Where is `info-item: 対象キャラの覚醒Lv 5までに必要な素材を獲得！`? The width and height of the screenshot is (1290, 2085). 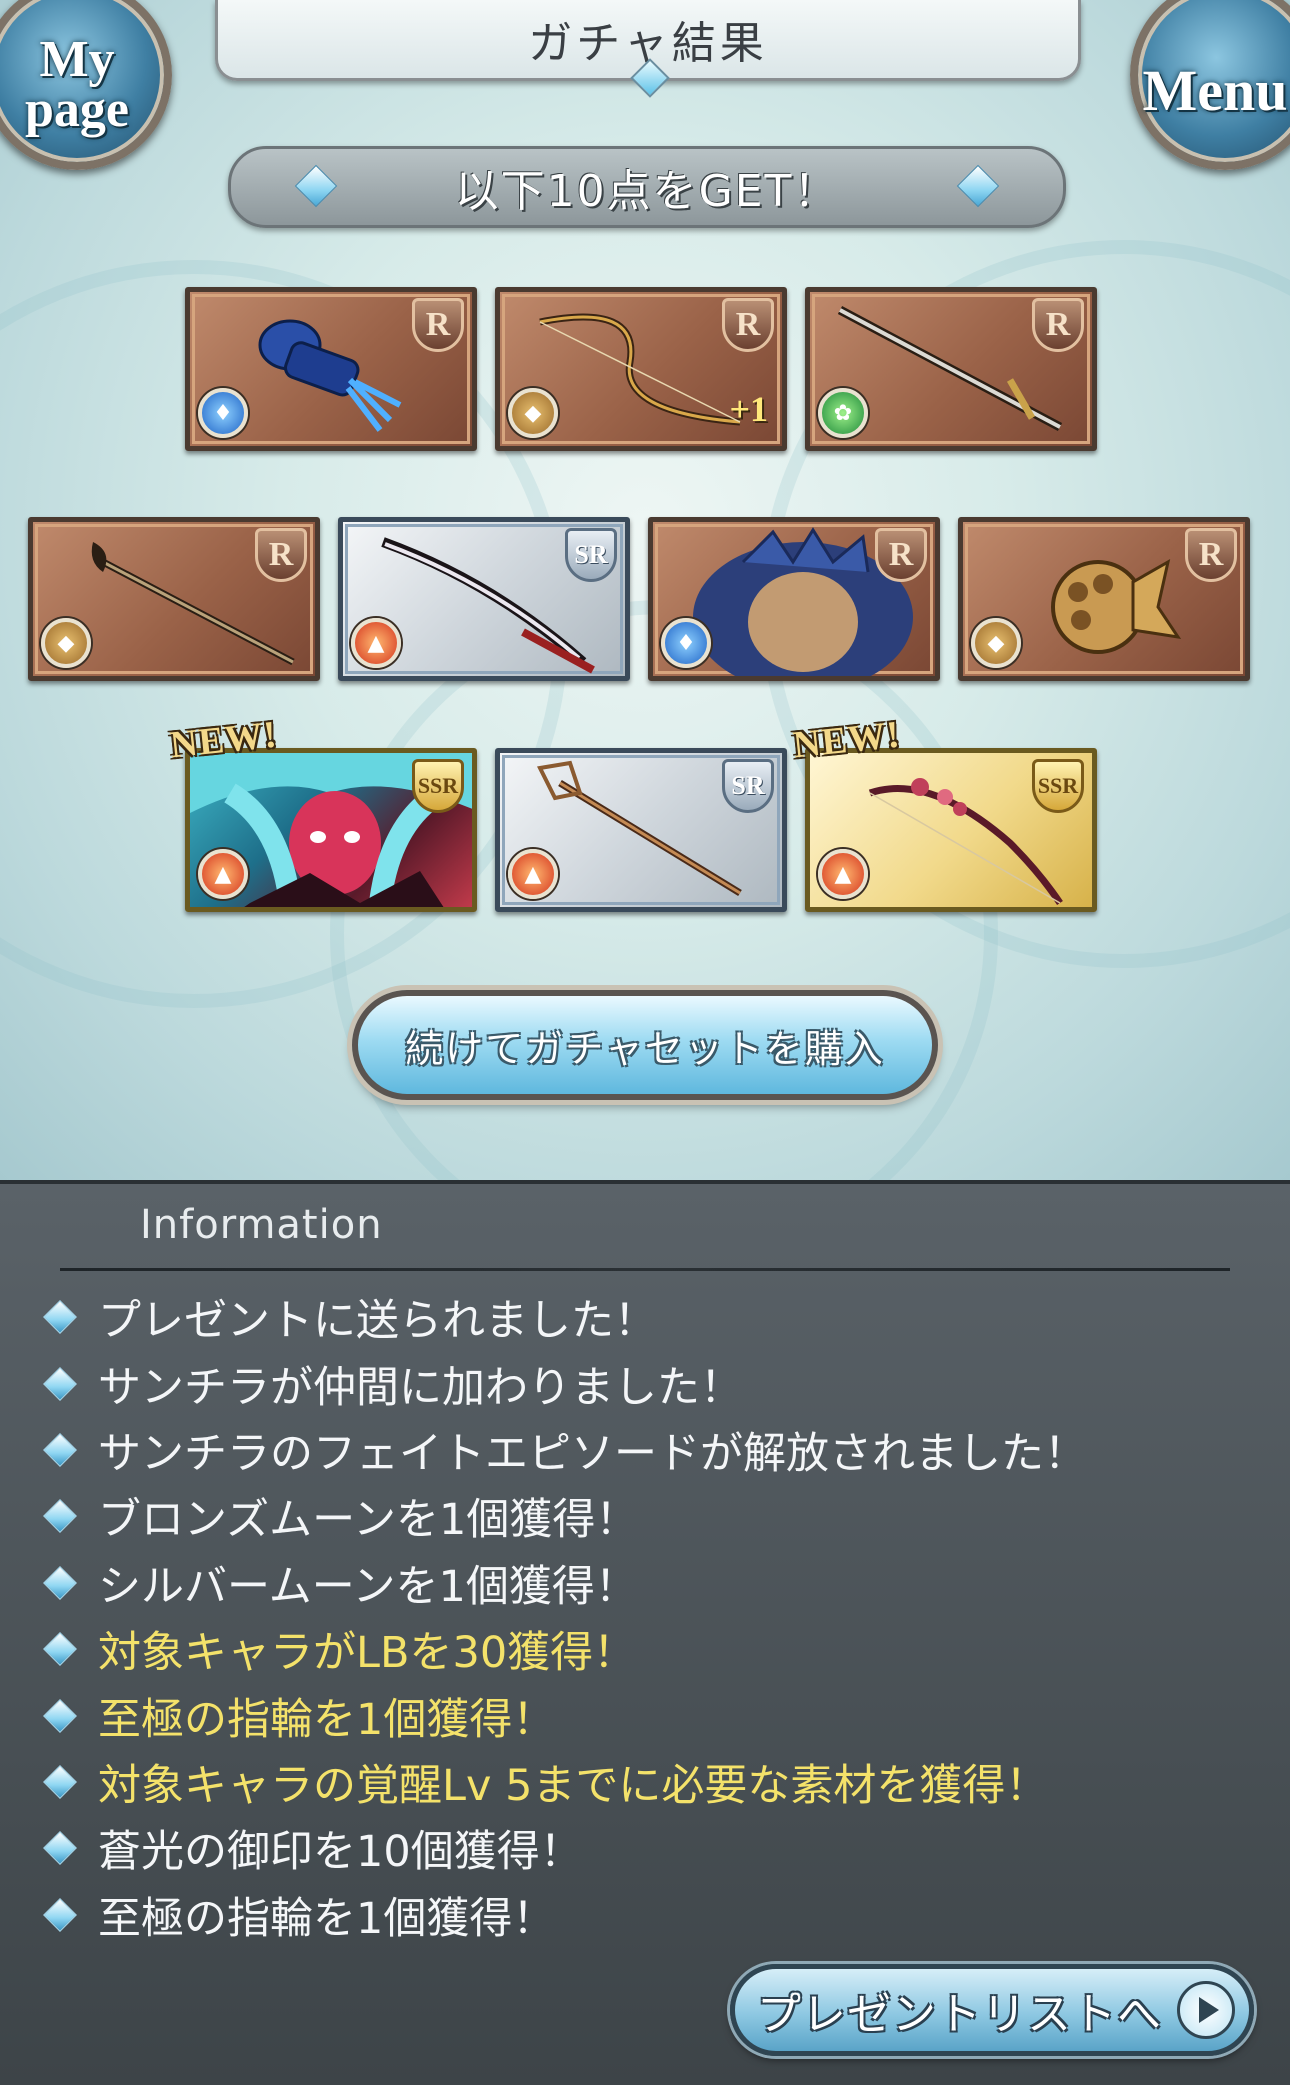 info-item: 対象キャラの覚醒Lv 5までに必要な素材を獲得！ is located at coordinates (648, 1782).